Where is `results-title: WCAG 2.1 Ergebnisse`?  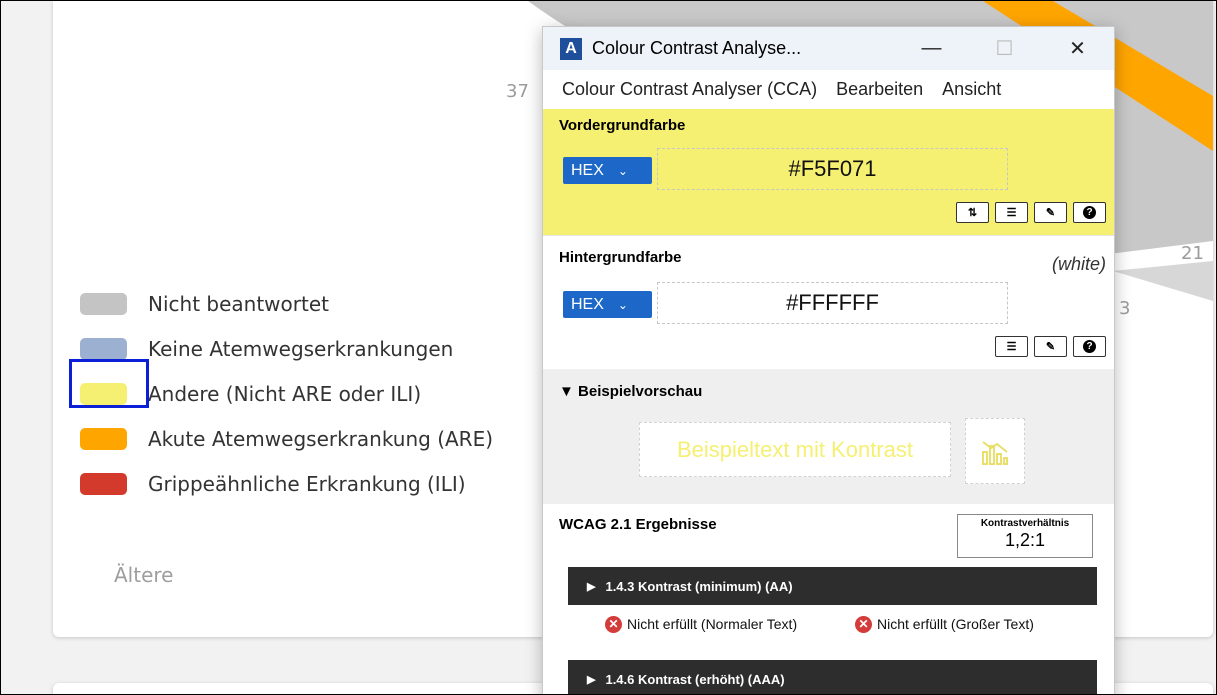
results-title: WCAG 2.1 Ergebnisse is located at coordinates (638, 524).